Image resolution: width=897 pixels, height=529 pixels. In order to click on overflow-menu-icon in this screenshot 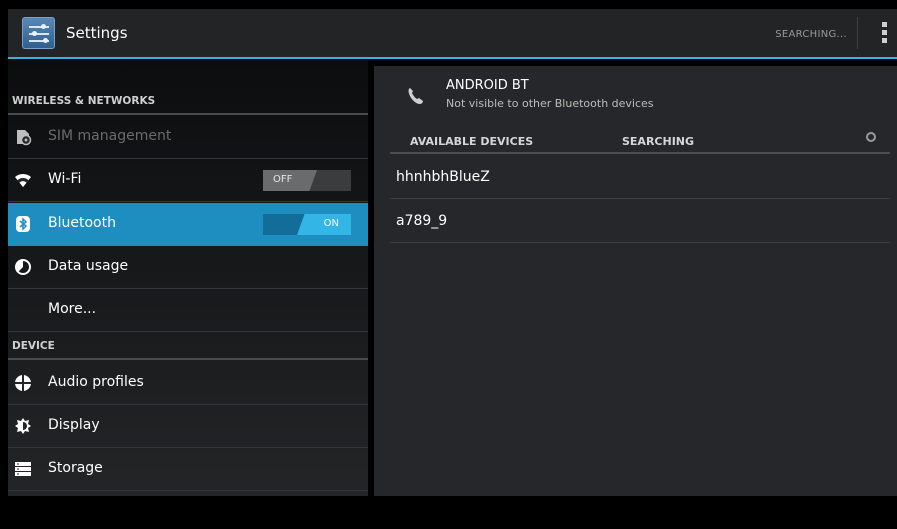, I will do `click(885, 33)`.